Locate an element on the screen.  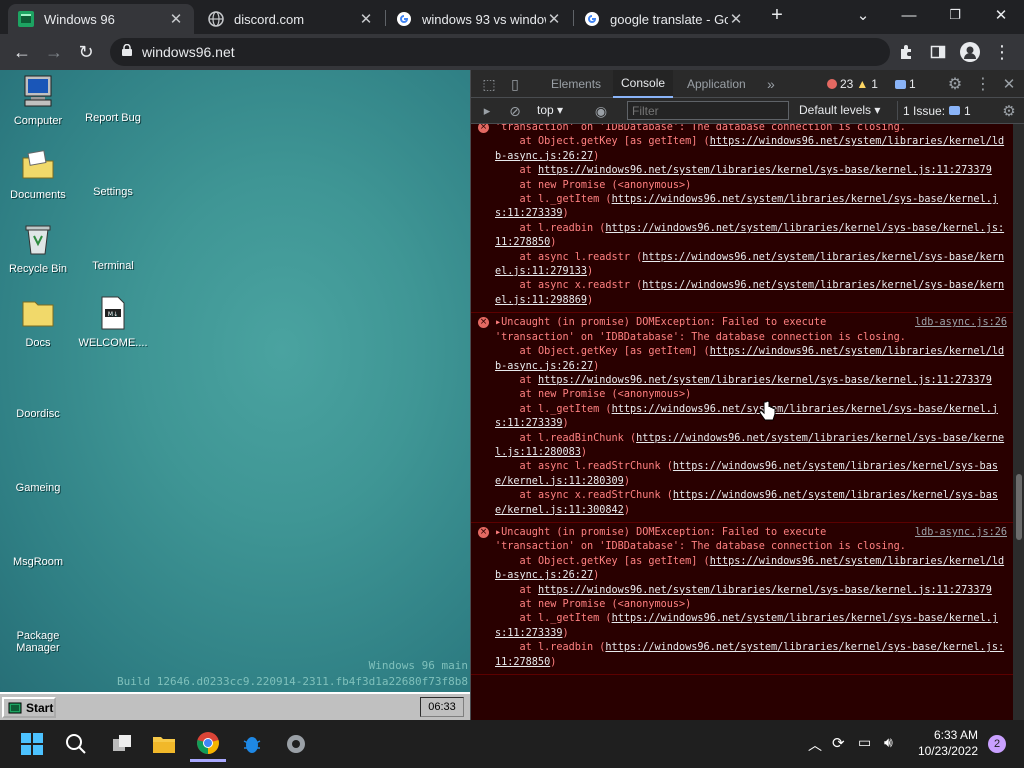
desktop-icon-report-bug: Report Bug is located at coordinates (113, 99).